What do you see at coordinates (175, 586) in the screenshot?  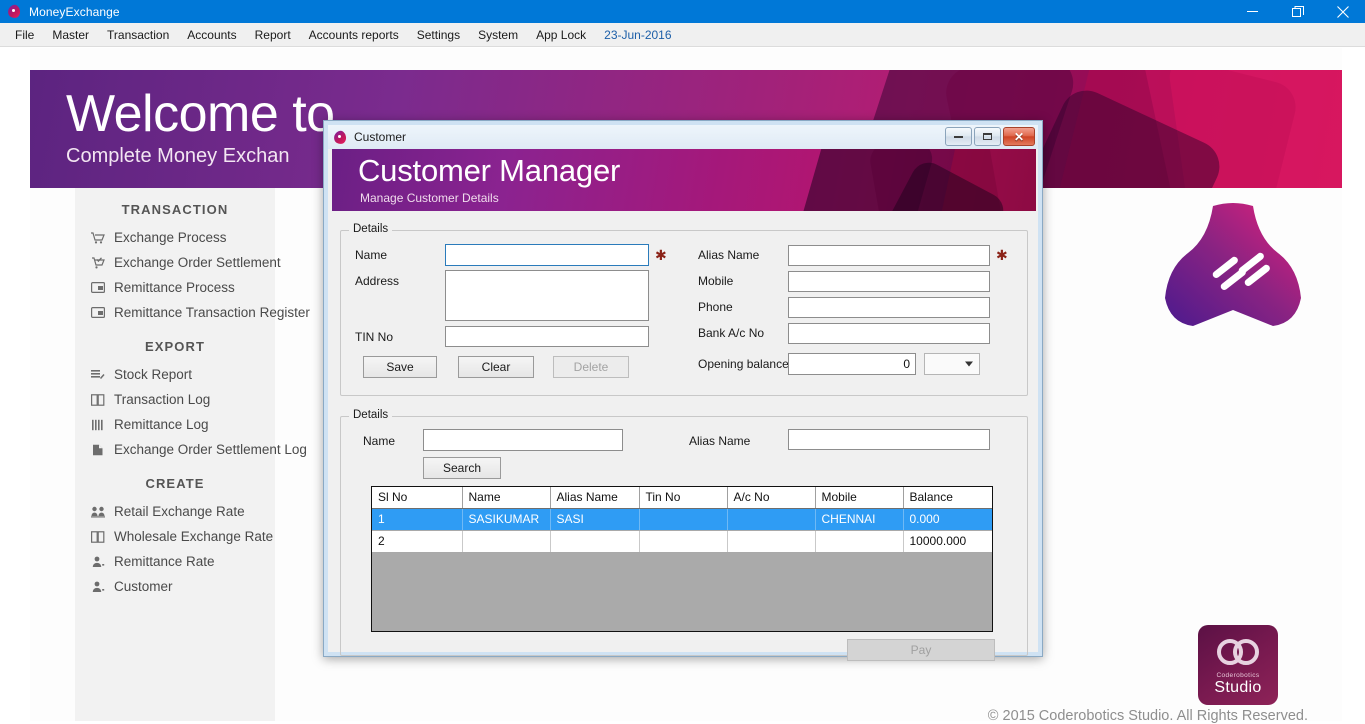 I see `sidebar-item-customer: Customer` at bounding box center [175, 586].